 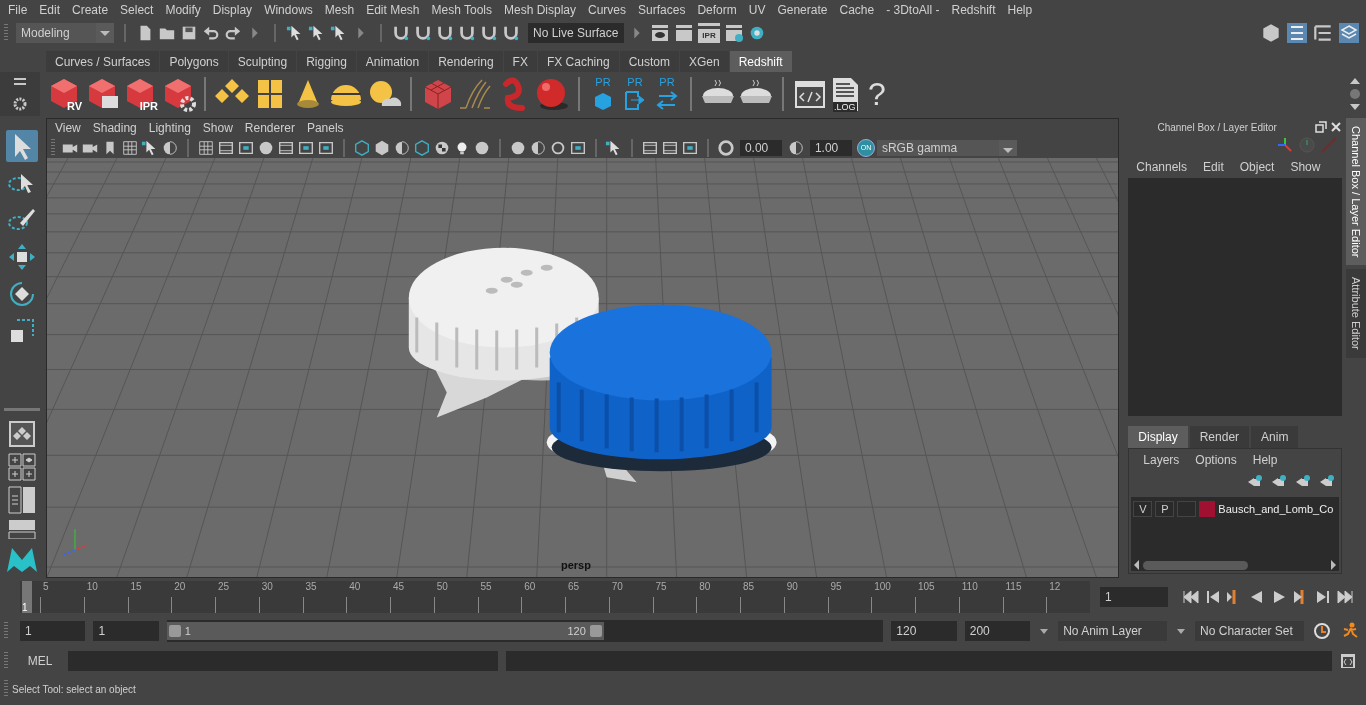 I want to click on playback-end-field: 120, so click(x=924, y=631).